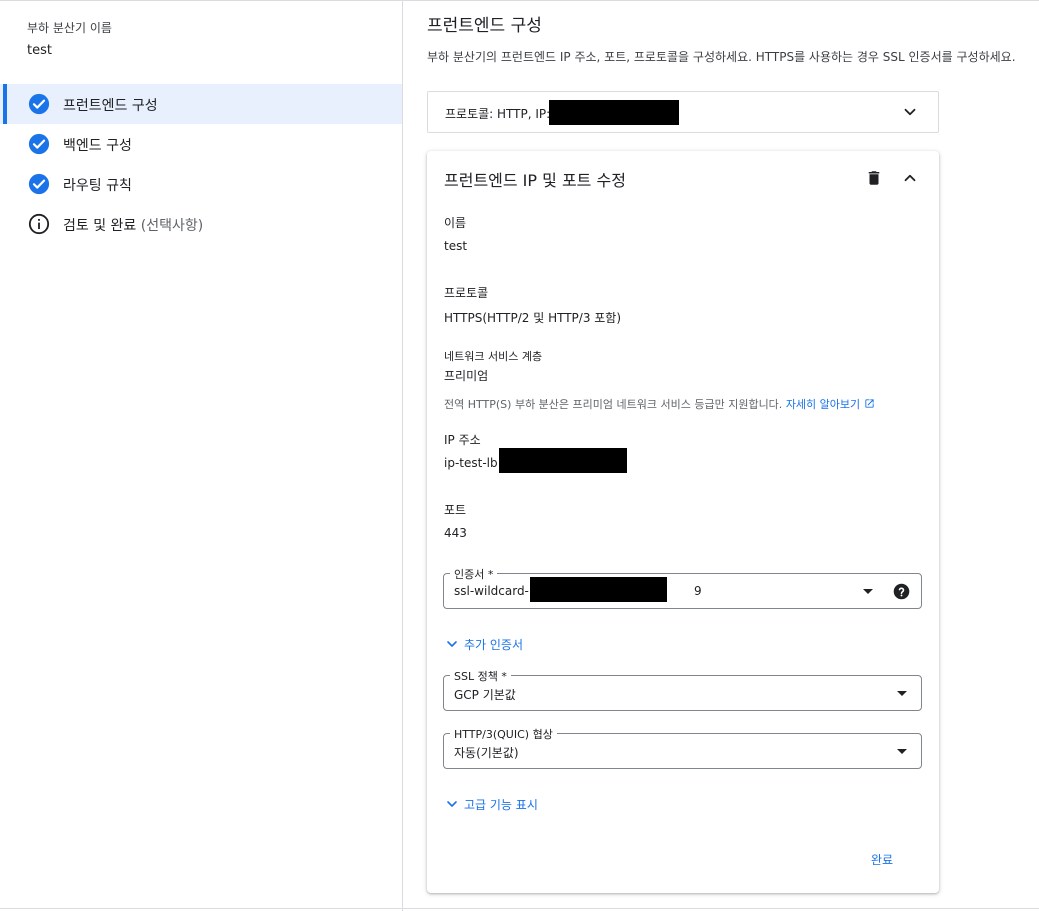 This screenshot has width=1039, height=911. I want to click on certificate-value: ssl-wildcard-, so click(491, 591).